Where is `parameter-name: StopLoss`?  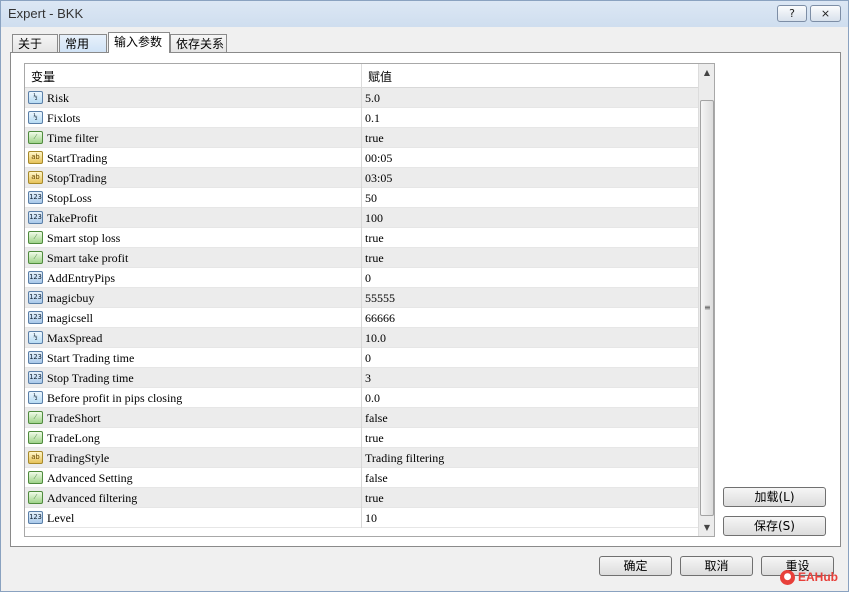 parameter-name: StopLoss is located at coordinates (69, 198).